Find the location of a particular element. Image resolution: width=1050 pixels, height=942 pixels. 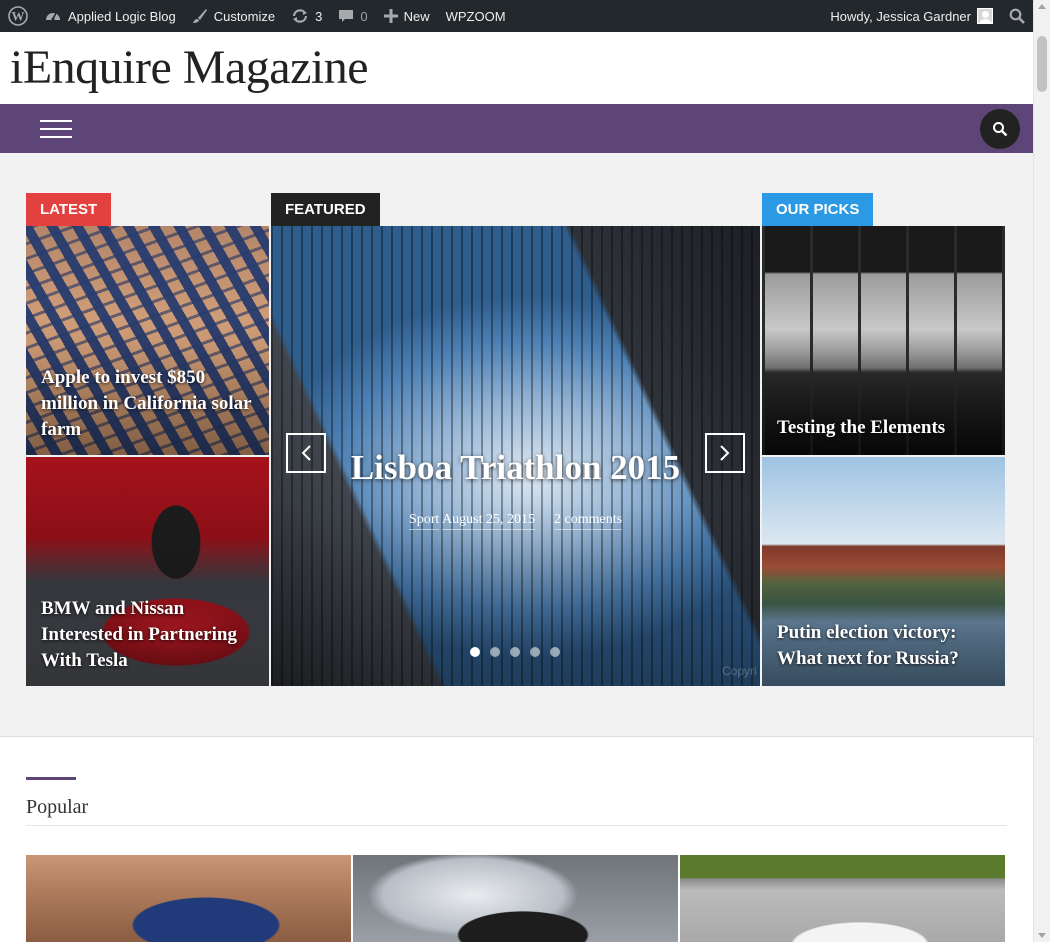

site-name-menu: Applied Logic Blog is located at coordinates (110, 16).